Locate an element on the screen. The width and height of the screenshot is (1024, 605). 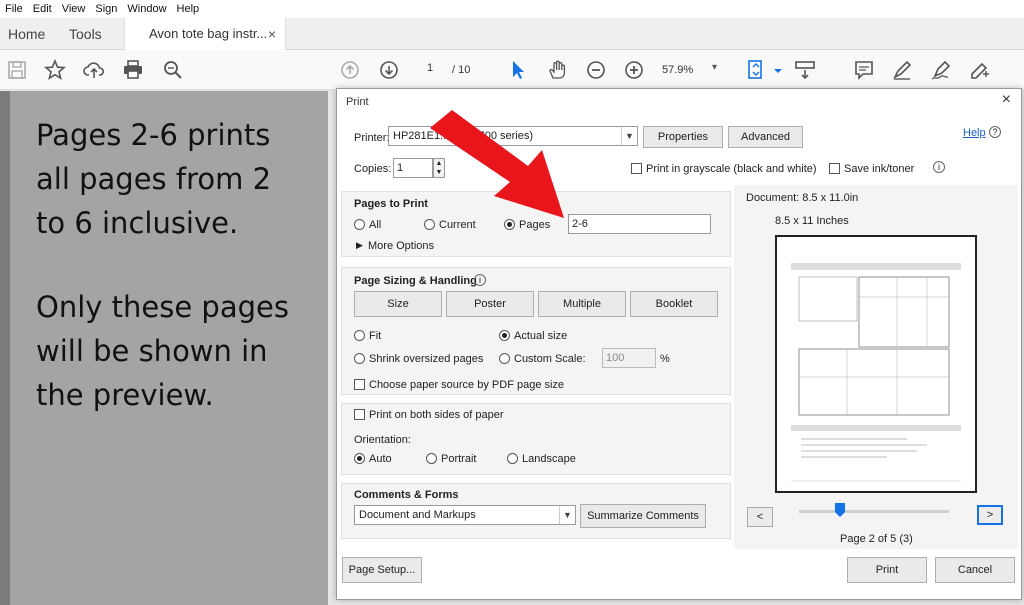
fit-page-icon is located at coordinates (756, 70).